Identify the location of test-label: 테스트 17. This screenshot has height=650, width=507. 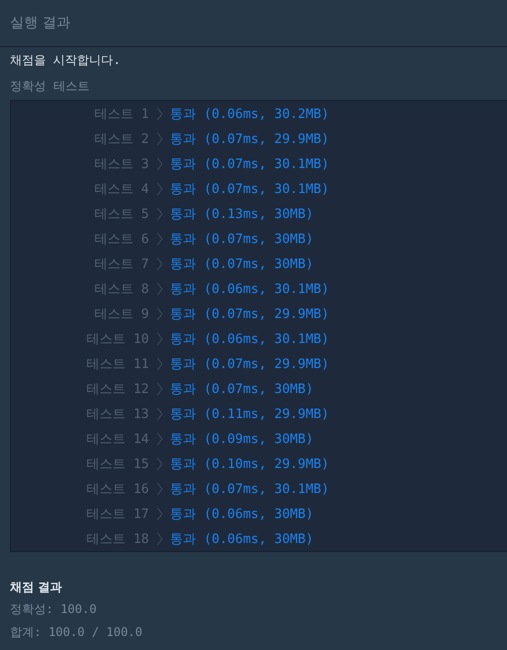
(117, 514).